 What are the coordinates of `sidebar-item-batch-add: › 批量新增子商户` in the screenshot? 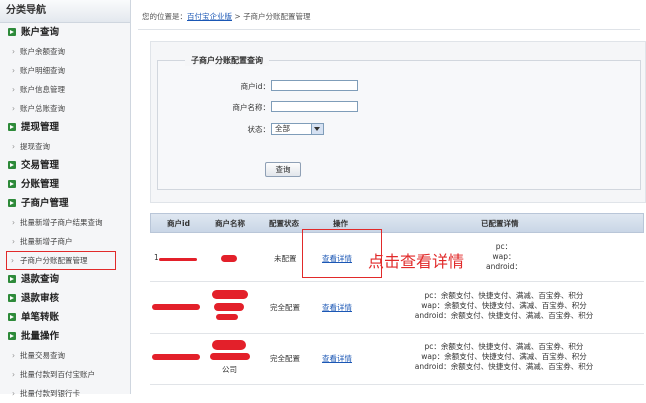 It's located at (65, 241).